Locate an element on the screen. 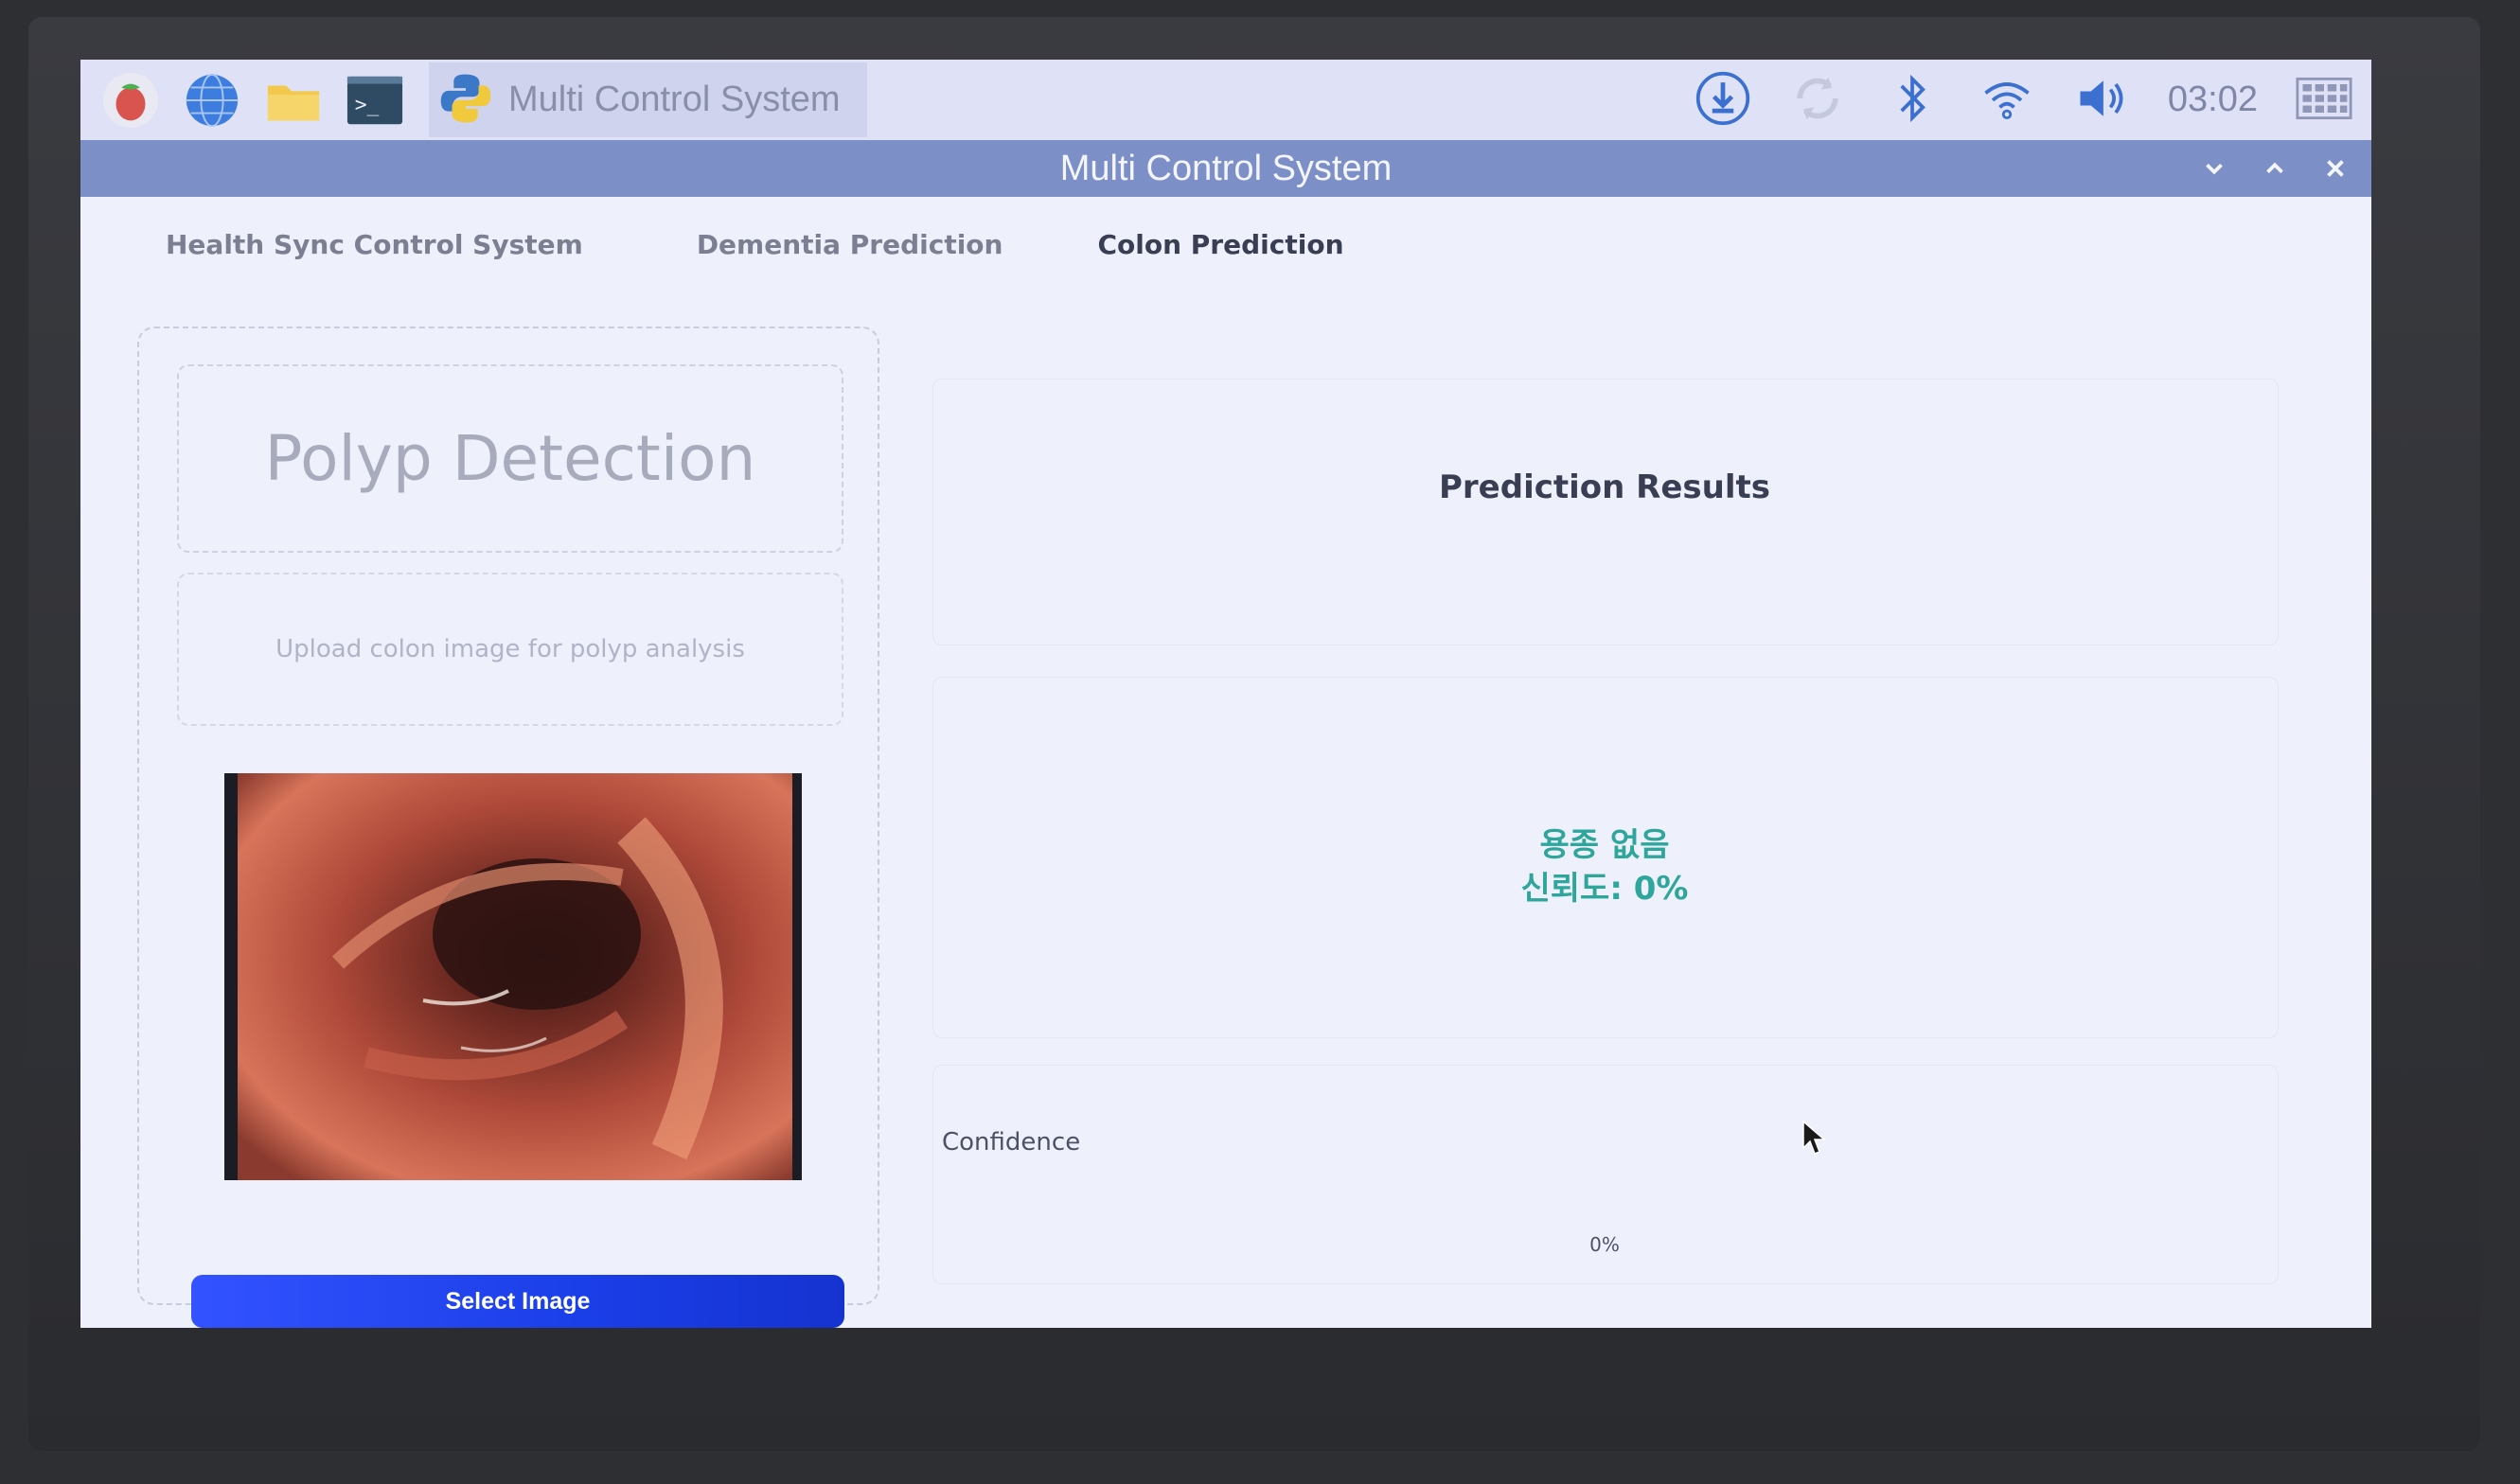 The width and height of the screenshot is (2520, 1484). window-title: Multi Control System is located at coordinates (1226, 168).